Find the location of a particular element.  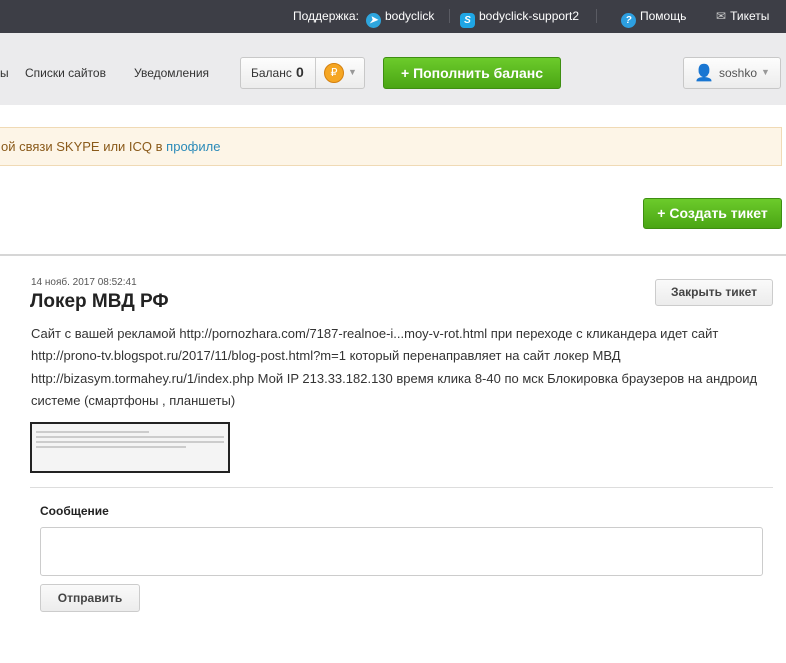

attachment-thumbnail is located at coordinates (130, 447).